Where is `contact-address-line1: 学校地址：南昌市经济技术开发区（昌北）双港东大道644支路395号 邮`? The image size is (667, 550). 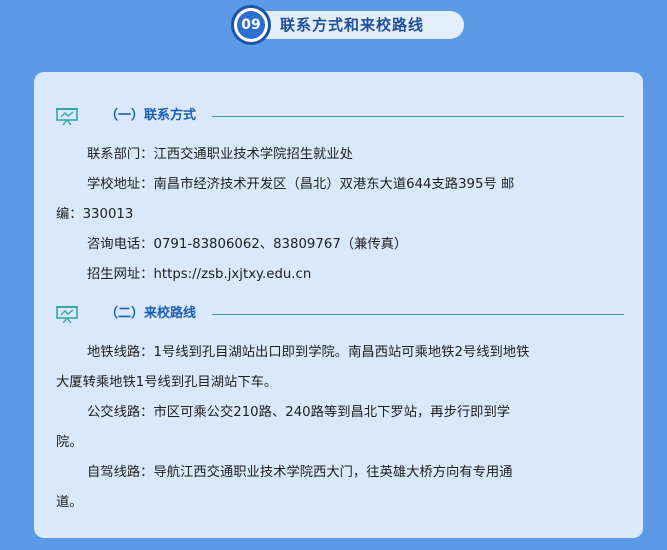
contact-address-line1: 学校地址：南昌市经济技术开发区（昌北）双港东大道644支路395号 邮 is located at coordinates (301, 184).